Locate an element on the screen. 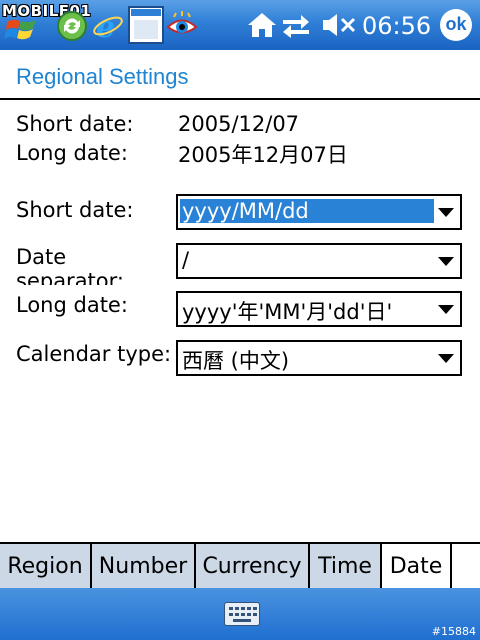  eye-icon is located at coordinates (182, 26).